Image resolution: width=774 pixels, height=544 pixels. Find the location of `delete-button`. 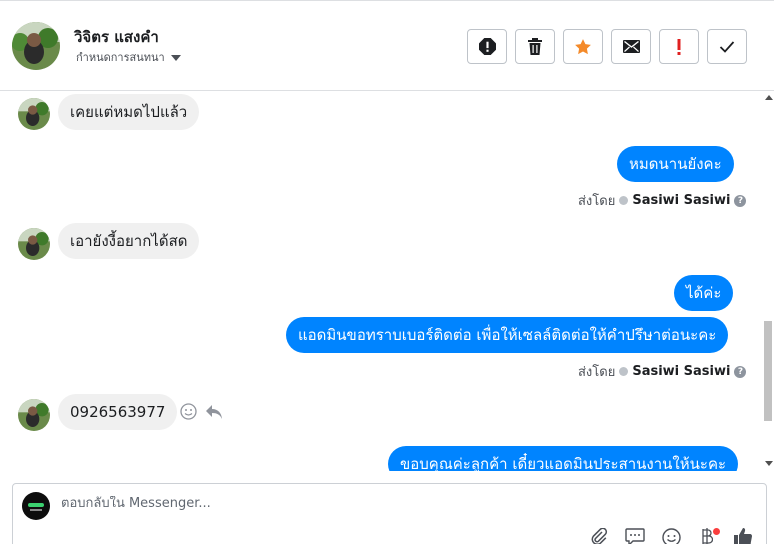

delete-button is located at coordinates (535, 46).